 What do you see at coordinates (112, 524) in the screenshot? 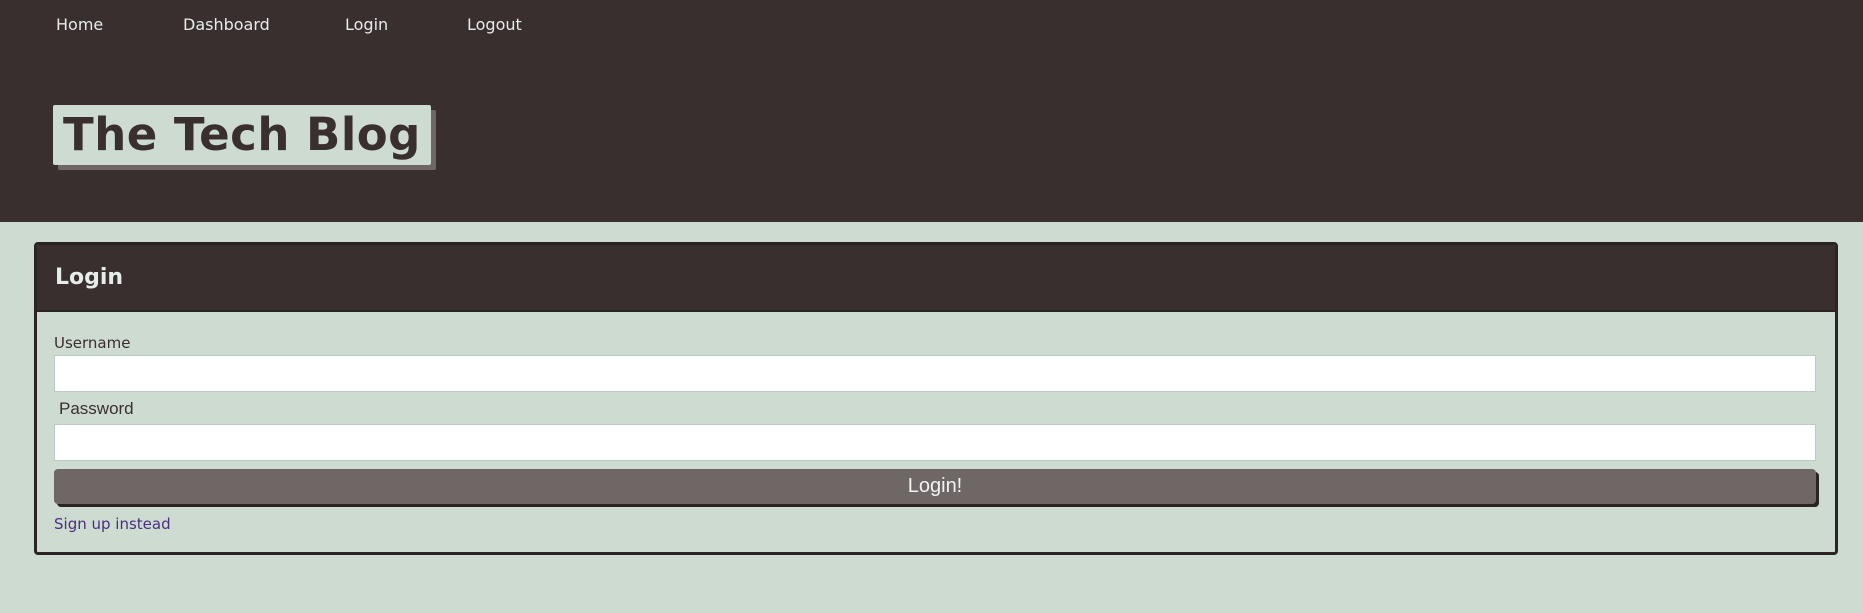
I see `signup-link: Sign up instead` at bounding box center [112, 524].